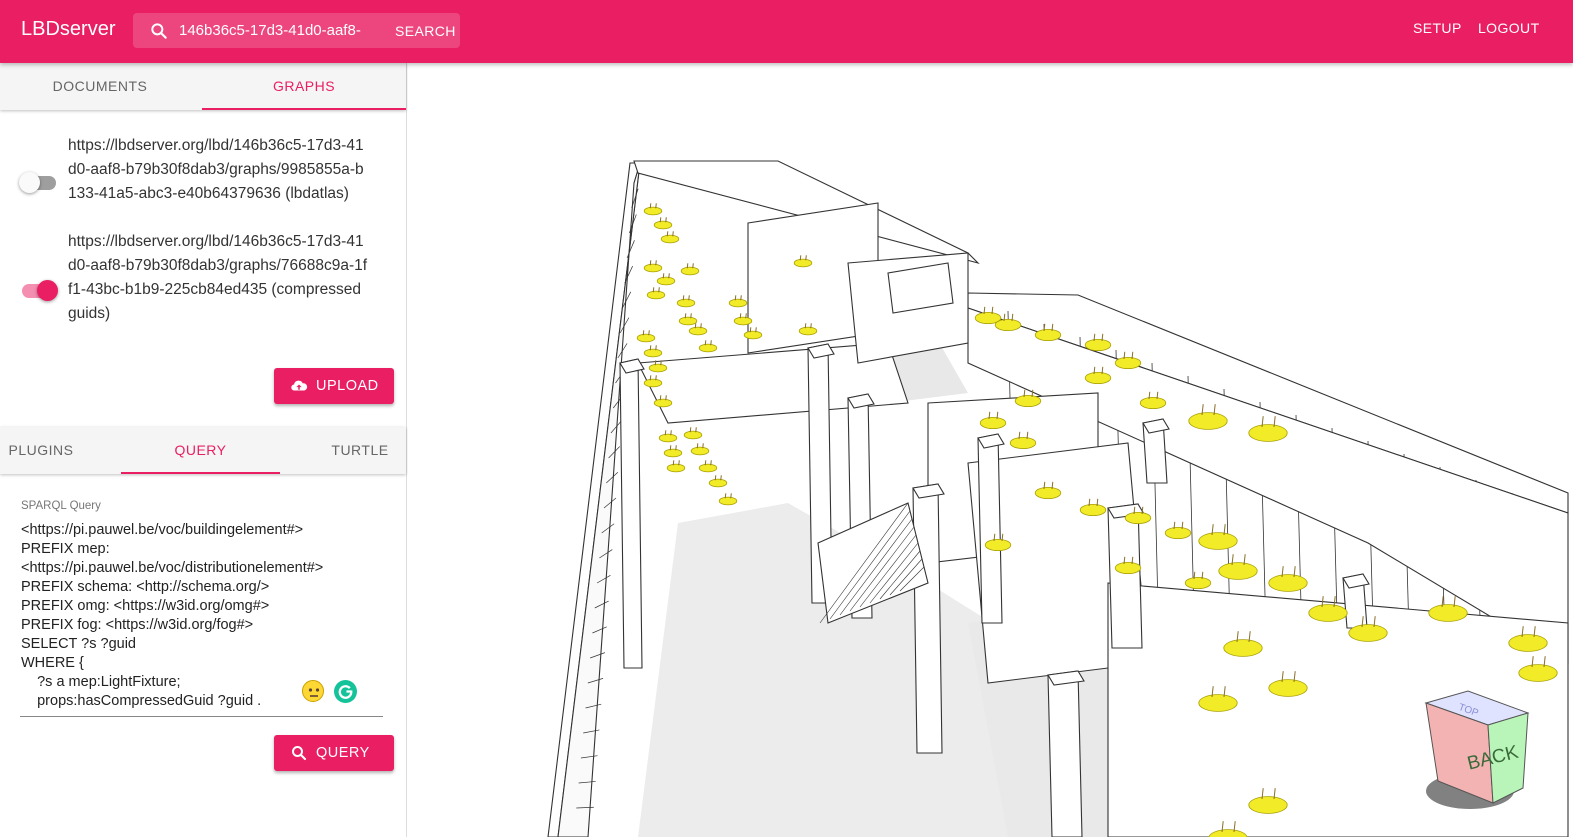 The image size is (1573, 837). Describe the element at coordinates (343, 753) in the screenshot. I see `query-button-label: QUERY` at that location.